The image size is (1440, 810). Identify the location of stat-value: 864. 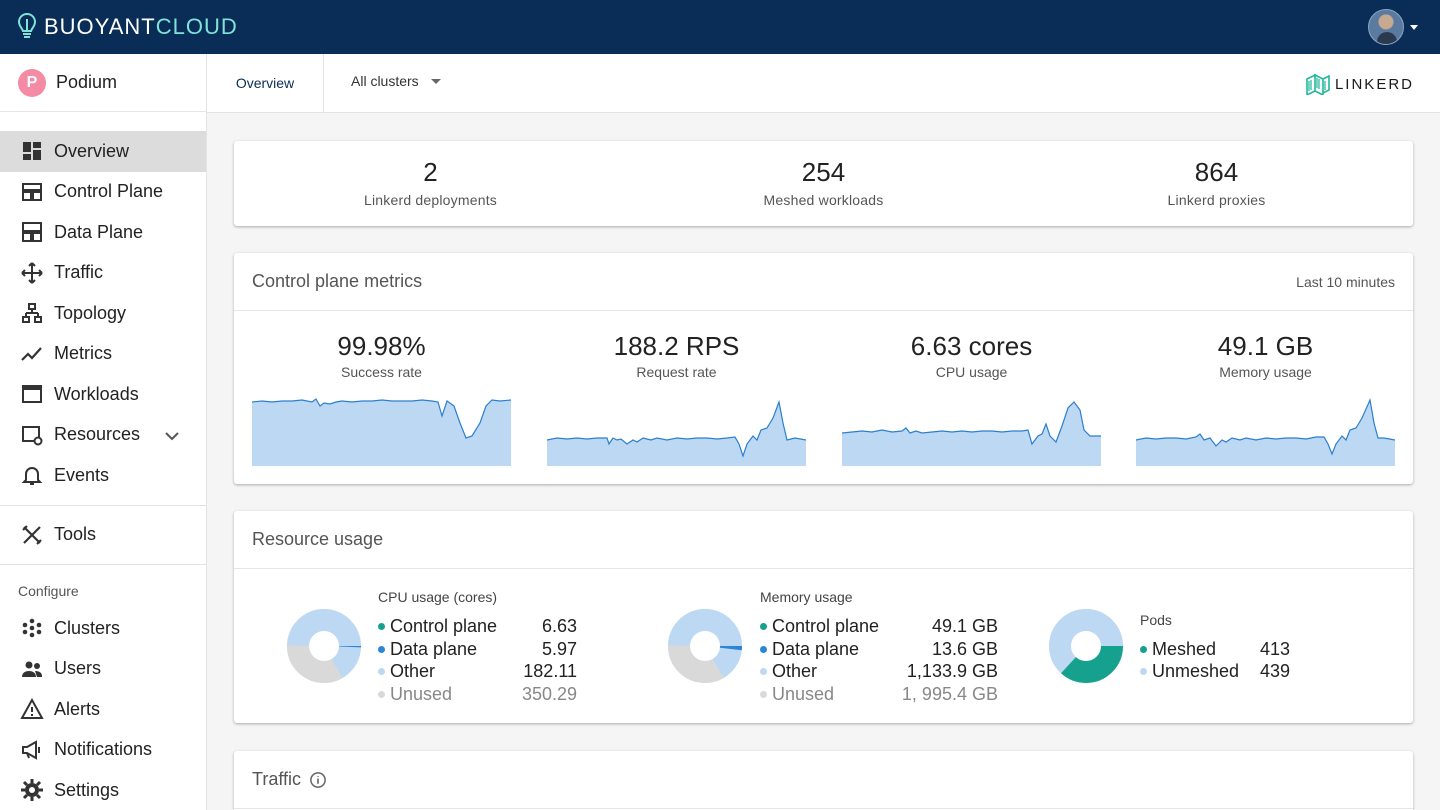
(1216, 172).